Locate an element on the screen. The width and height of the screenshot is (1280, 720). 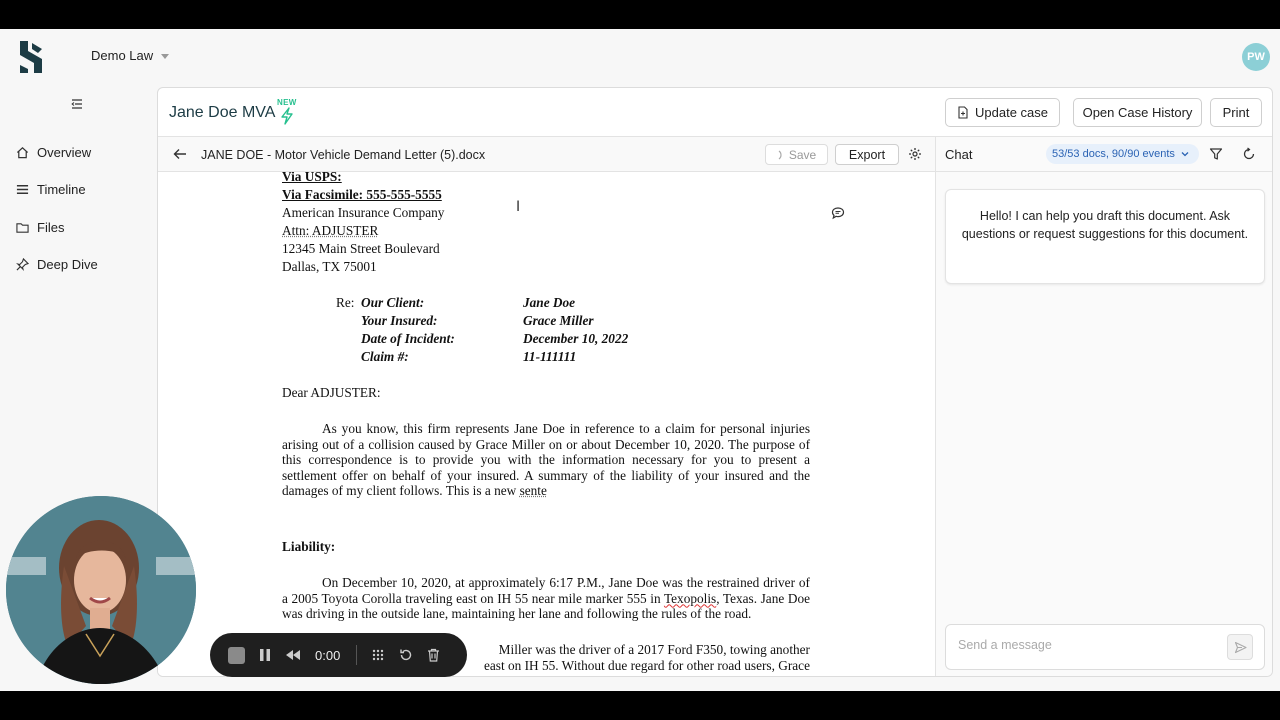
re-value: Grace Miller is located at coordinates (558, 320).